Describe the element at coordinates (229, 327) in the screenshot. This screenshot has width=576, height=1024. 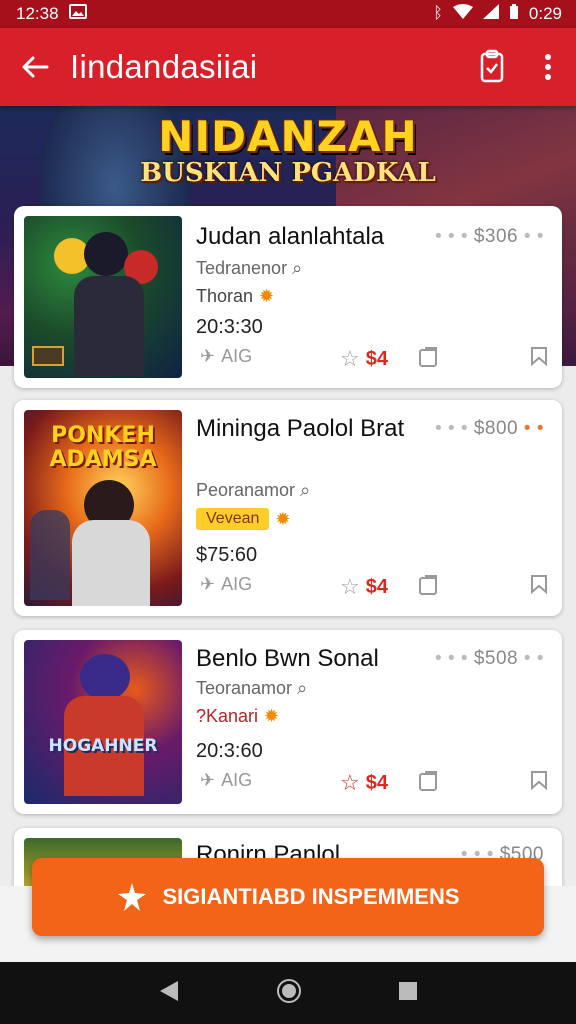
I see `item-number: 20:3:30` at that location.